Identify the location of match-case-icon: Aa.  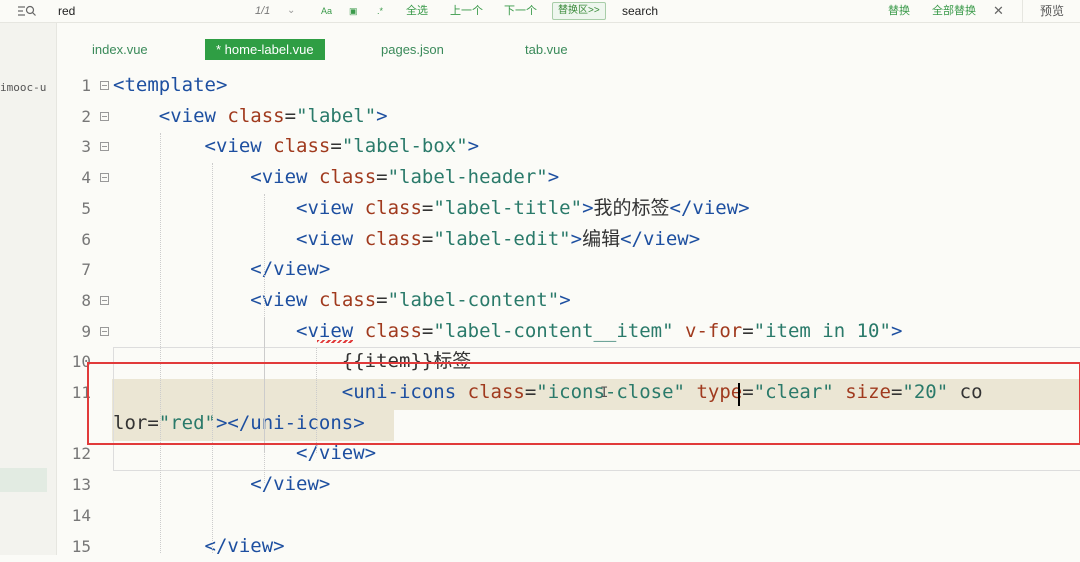
(326, 11).